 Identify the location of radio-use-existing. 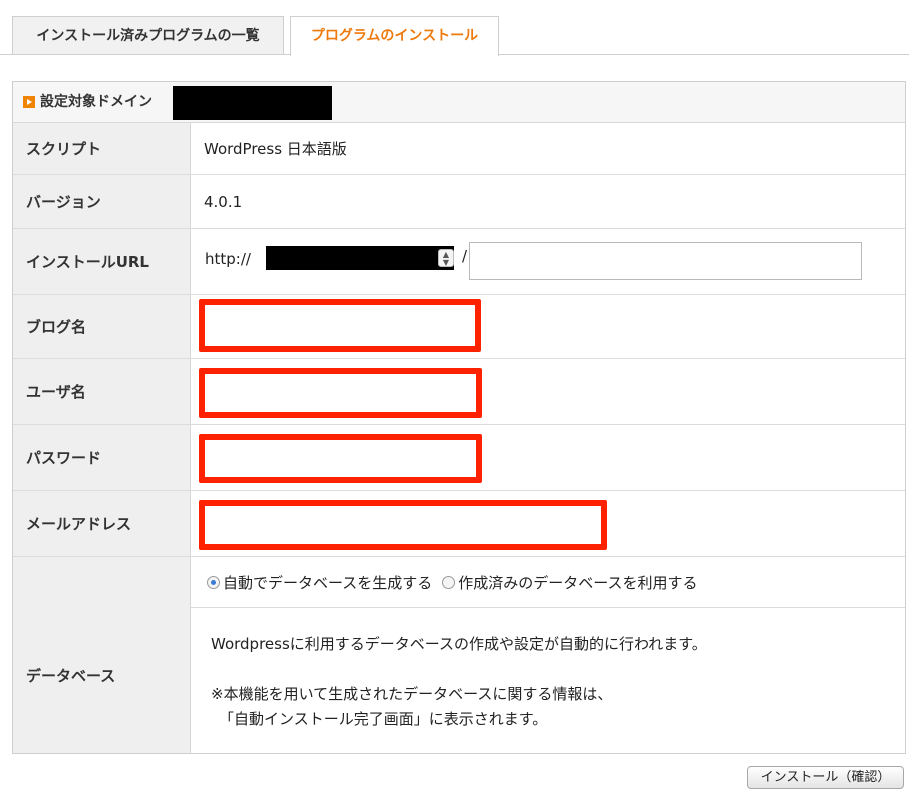
(449, 582).